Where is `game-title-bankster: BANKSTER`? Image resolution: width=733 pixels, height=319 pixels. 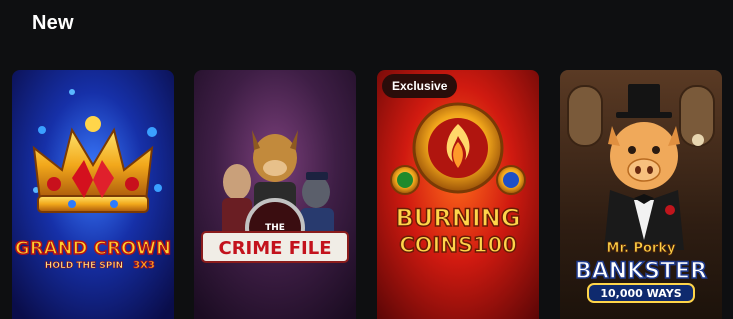 game-title-bankster: BANKSTER is located at coordinates (641, 271).